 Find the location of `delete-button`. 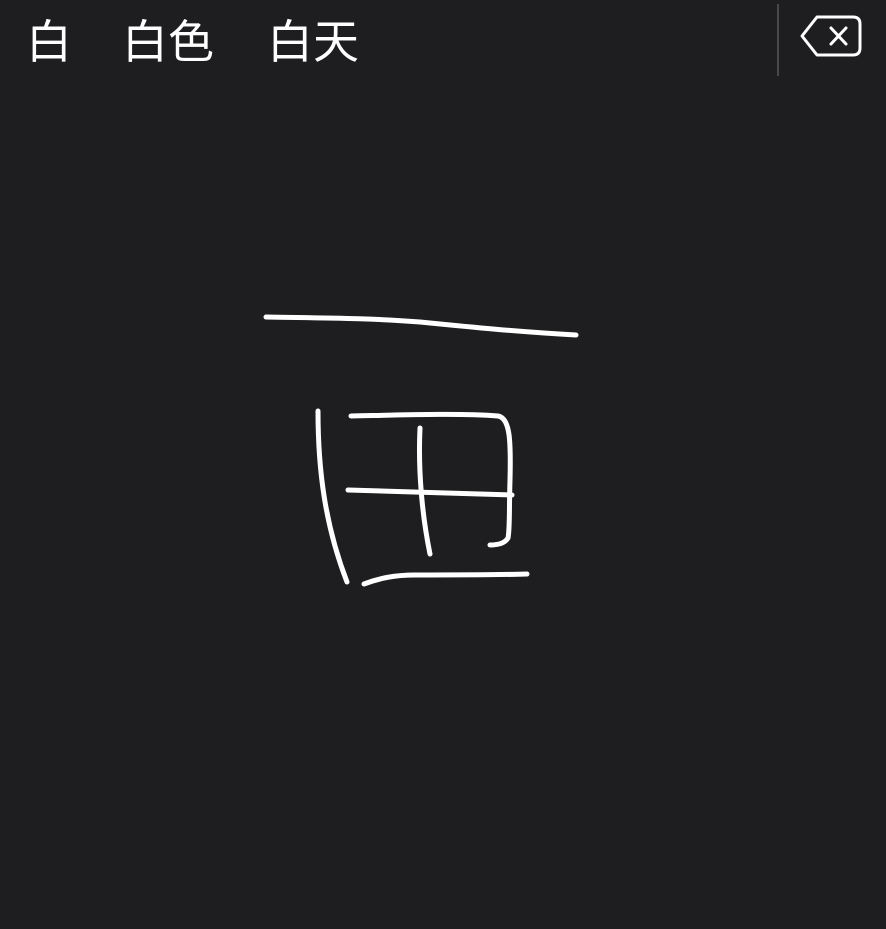

delete-button is located at coordinates (835, 43).